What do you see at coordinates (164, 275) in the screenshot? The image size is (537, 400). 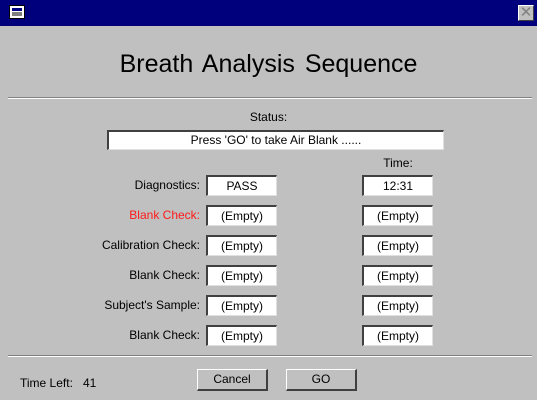 I see `row-label-blank-check-2: Blank Check:` at bounding box center [164, 275].